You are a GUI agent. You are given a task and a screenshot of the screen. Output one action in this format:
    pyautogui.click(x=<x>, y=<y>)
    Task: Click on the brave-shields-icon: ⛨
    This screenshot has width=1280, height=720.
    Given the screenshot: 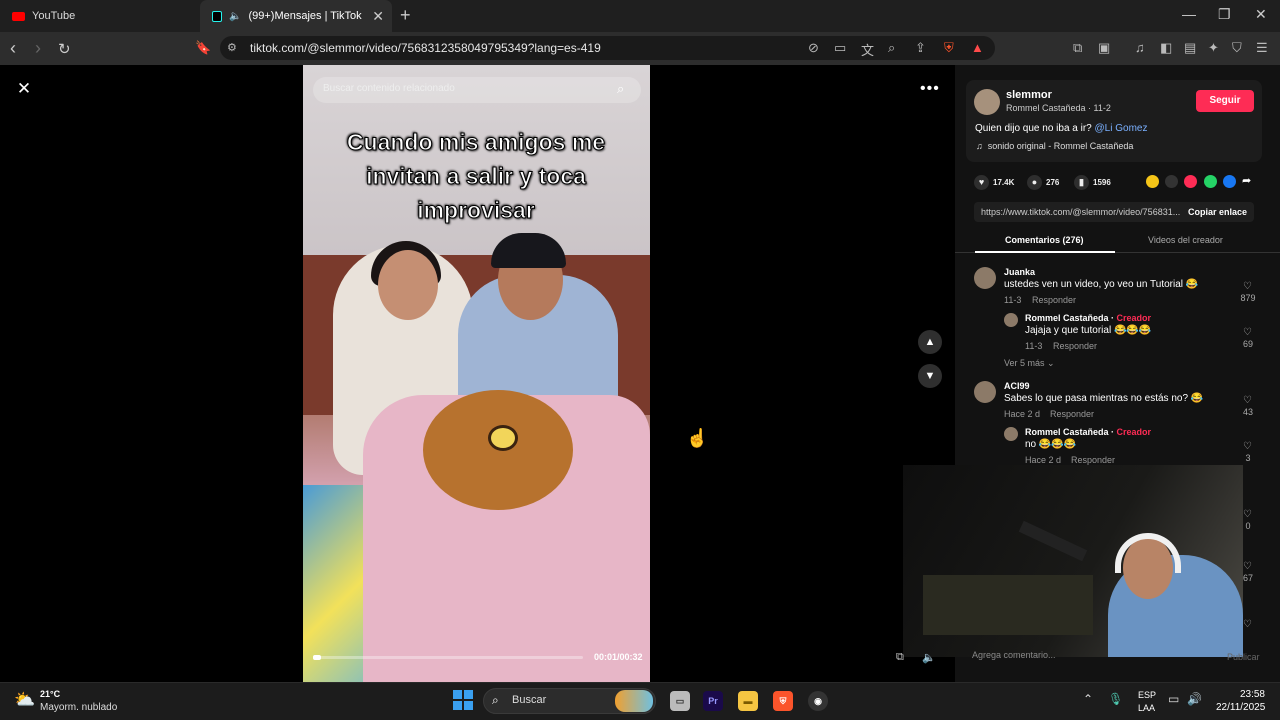 What is the action you would take?
    pyautogui.click(x=949, y=48)
    